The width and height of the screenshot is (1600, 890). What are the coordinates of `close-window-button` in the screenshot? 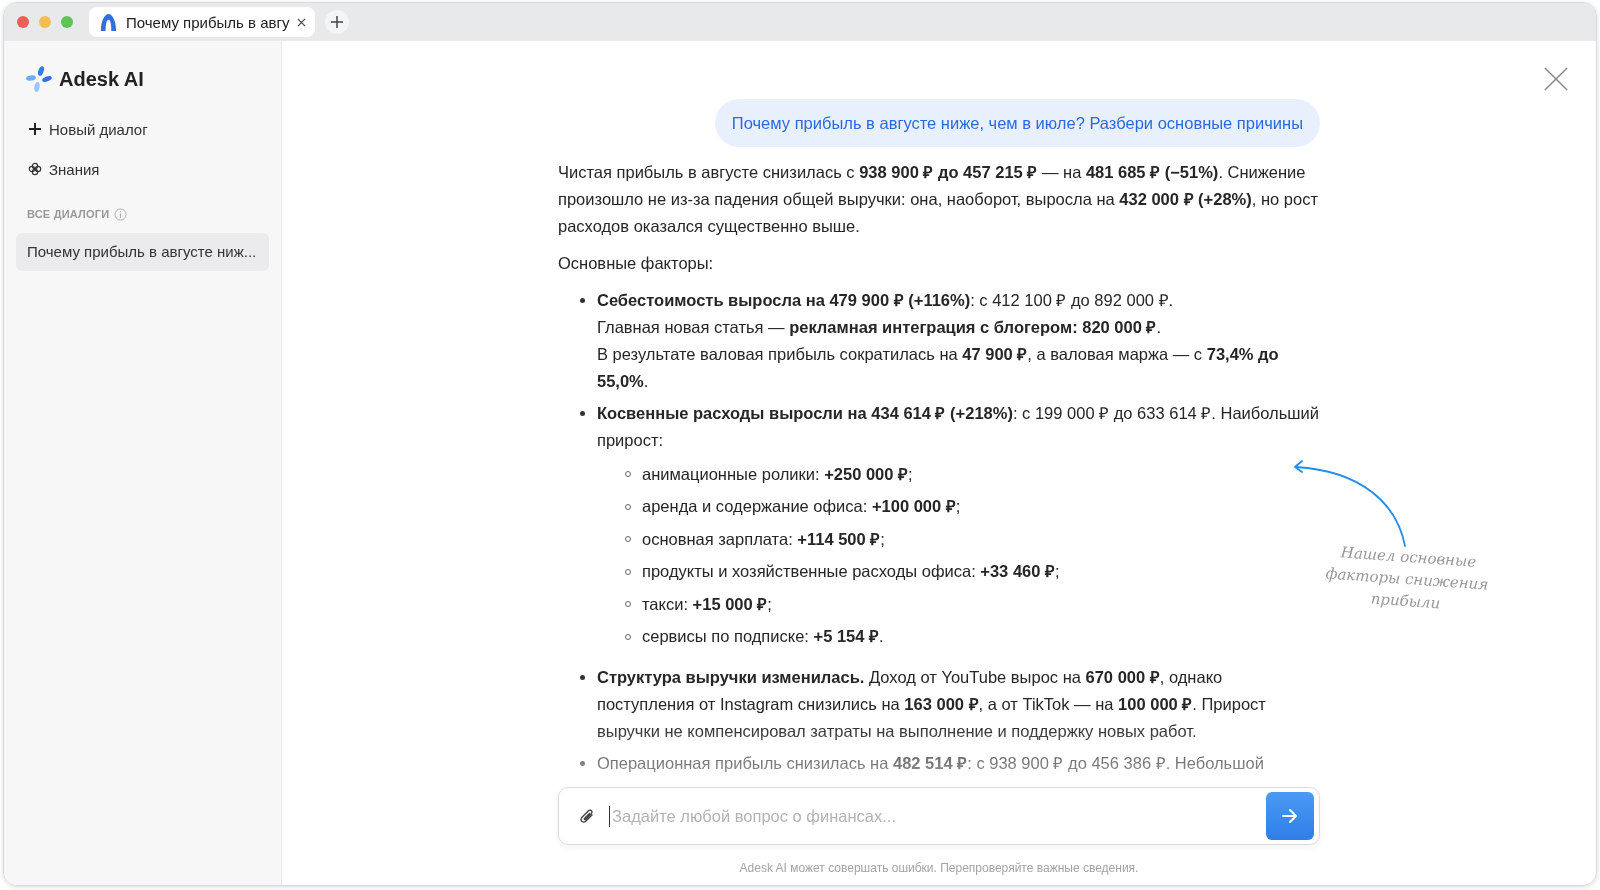 It's located at (23, 22).